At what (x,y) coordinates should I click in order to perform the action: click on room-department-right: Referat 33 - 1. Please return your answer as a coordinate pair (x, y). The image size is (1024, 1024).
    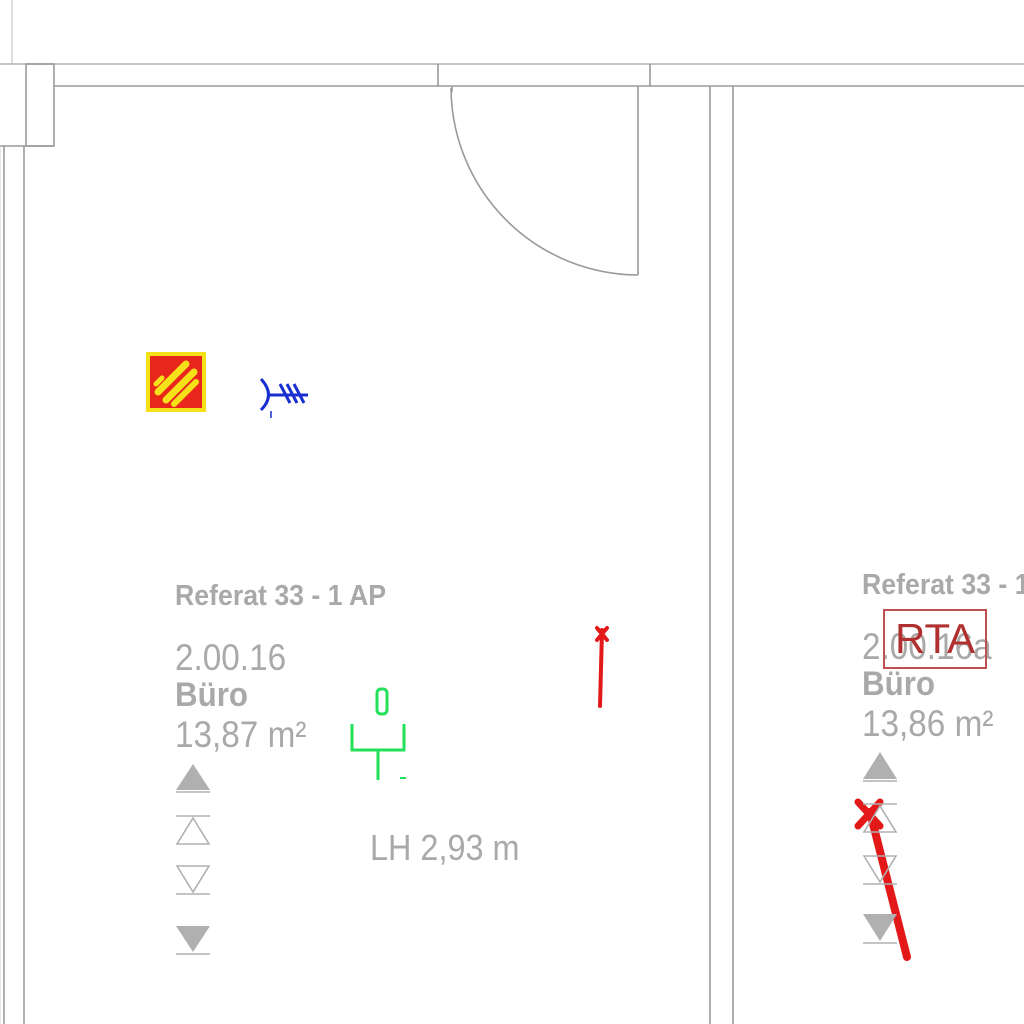
    Looking at the image, I should click on (943, 585).